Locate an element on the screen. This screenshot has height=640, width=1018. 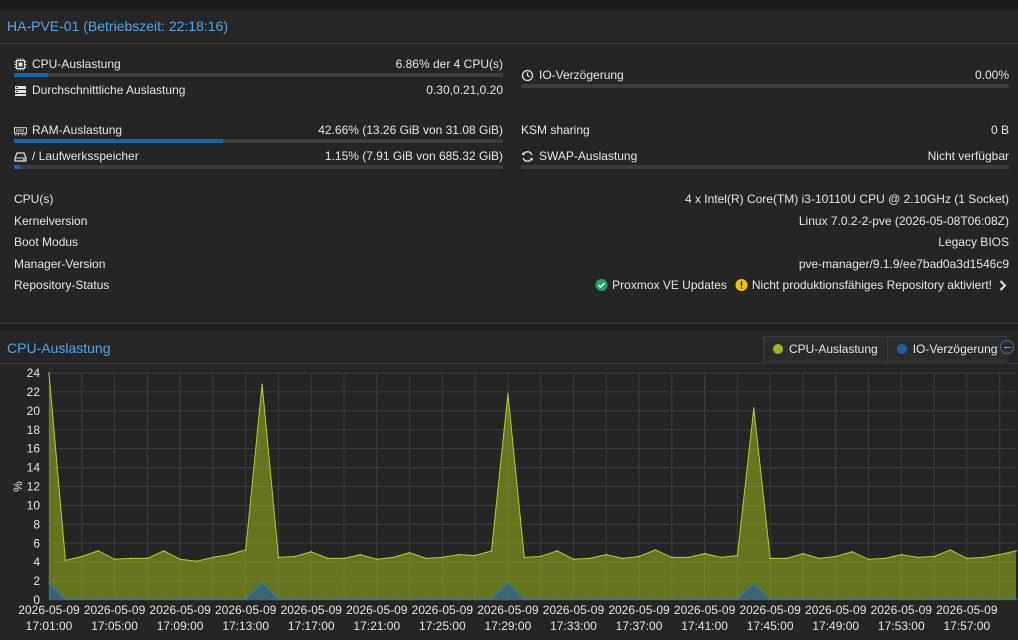
collapse-panel-button is located at coordinates (1007, 347).